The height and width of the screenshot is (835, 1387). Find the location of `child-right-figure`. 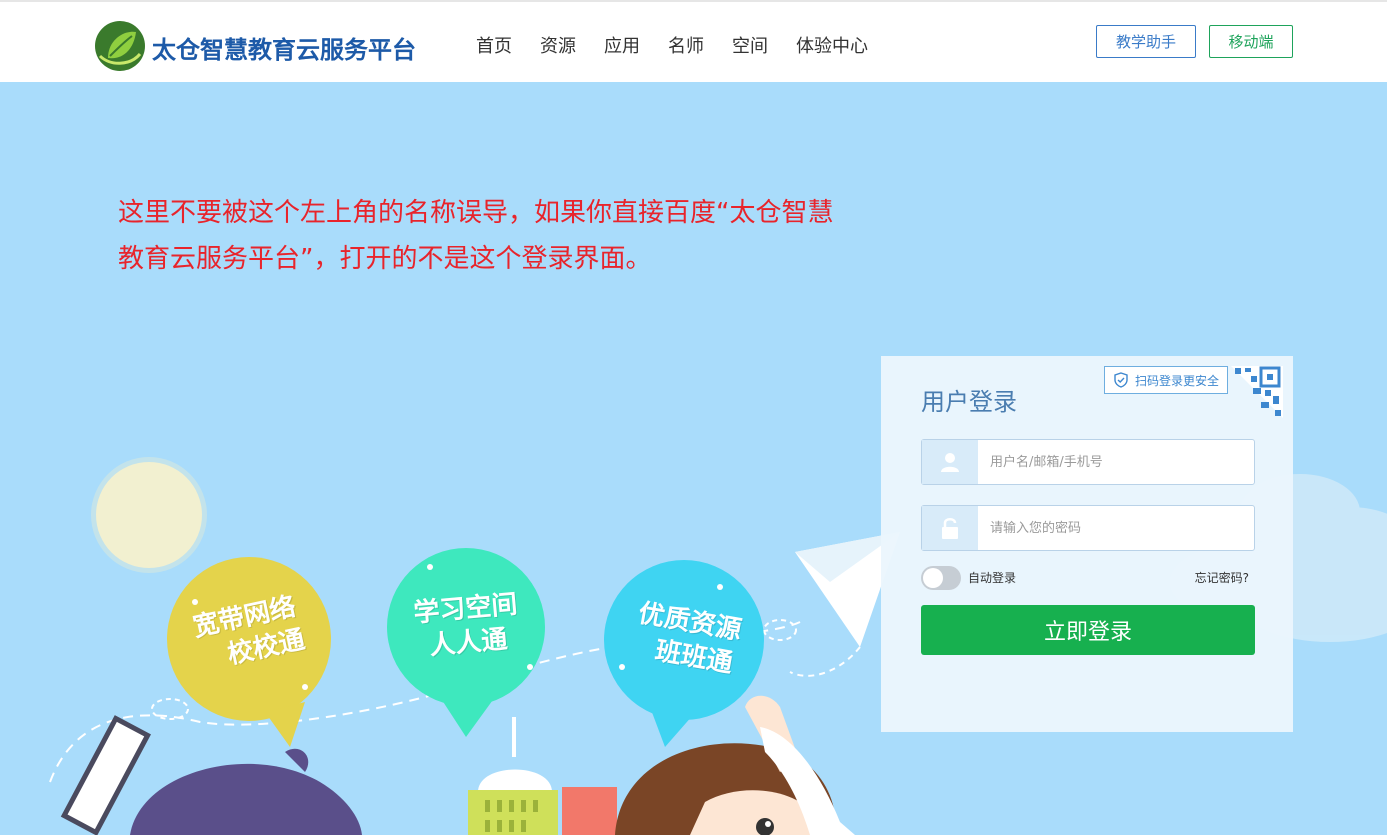

child-right-figure is located at coordinates (735, 765).